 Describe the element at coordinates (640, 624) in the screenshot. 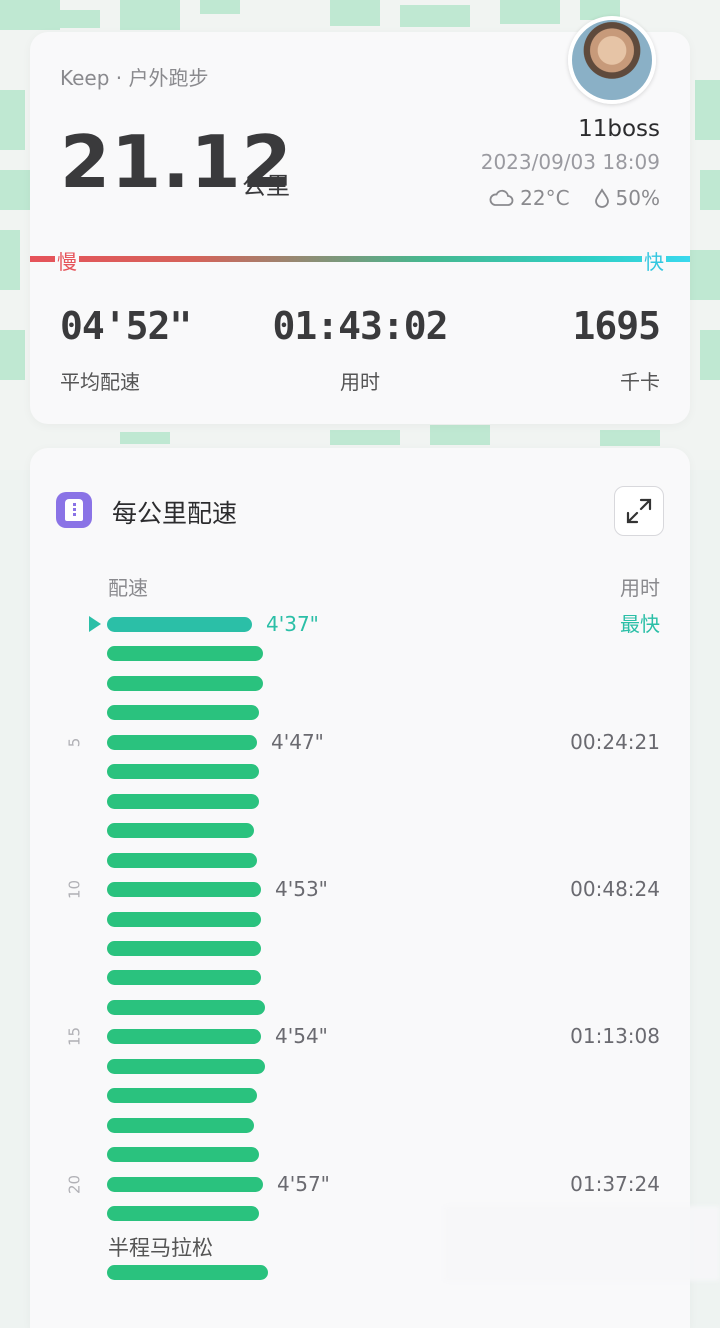

I see `split-time: 最快` at that location.